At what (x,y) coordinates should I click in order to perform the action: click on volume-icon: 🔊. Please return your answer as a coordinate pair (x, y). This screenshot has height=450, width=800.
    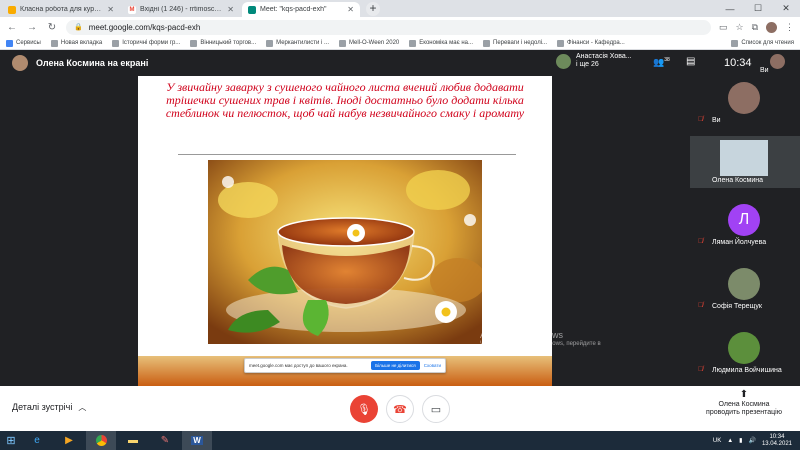
    Looking at the image, I should click on (751, 440).